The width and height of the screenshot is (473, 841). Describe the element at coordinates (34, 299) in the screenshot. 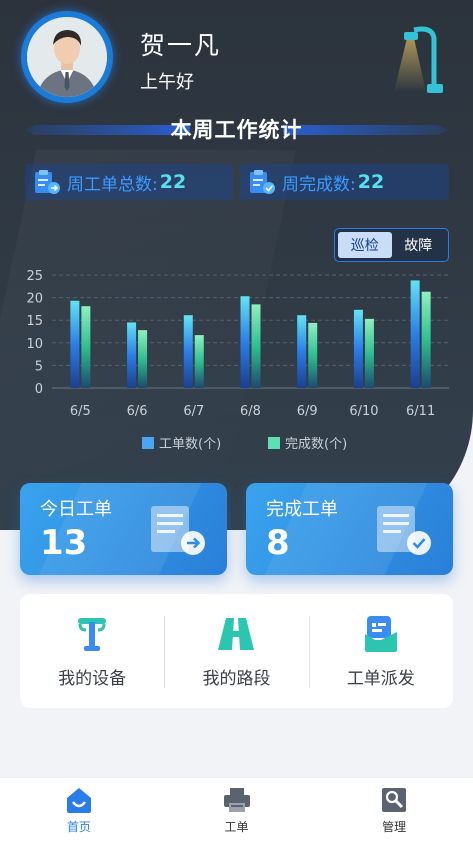

I see `y-tick-label: 20` at that location.